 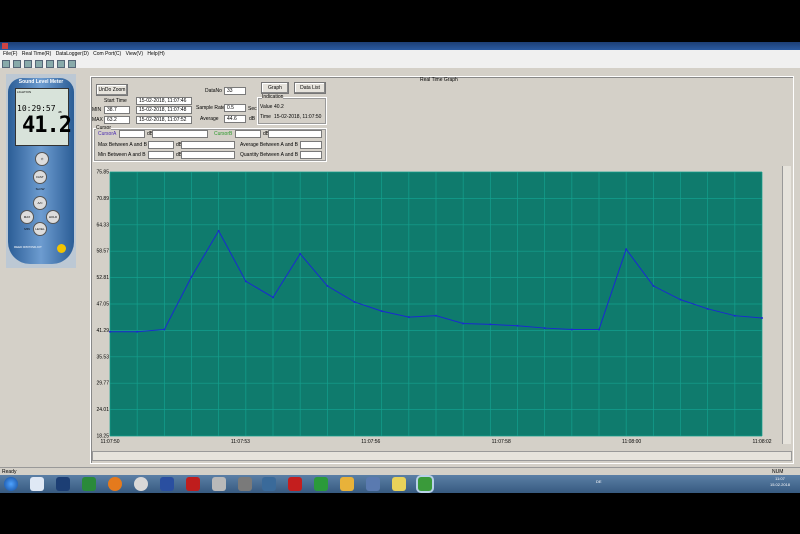 What do you see at coordinates (164, 120) in the screenshot?
I see `max-time-field: 15-02-2018, 11:07:52` at bounding box center [164, 120].